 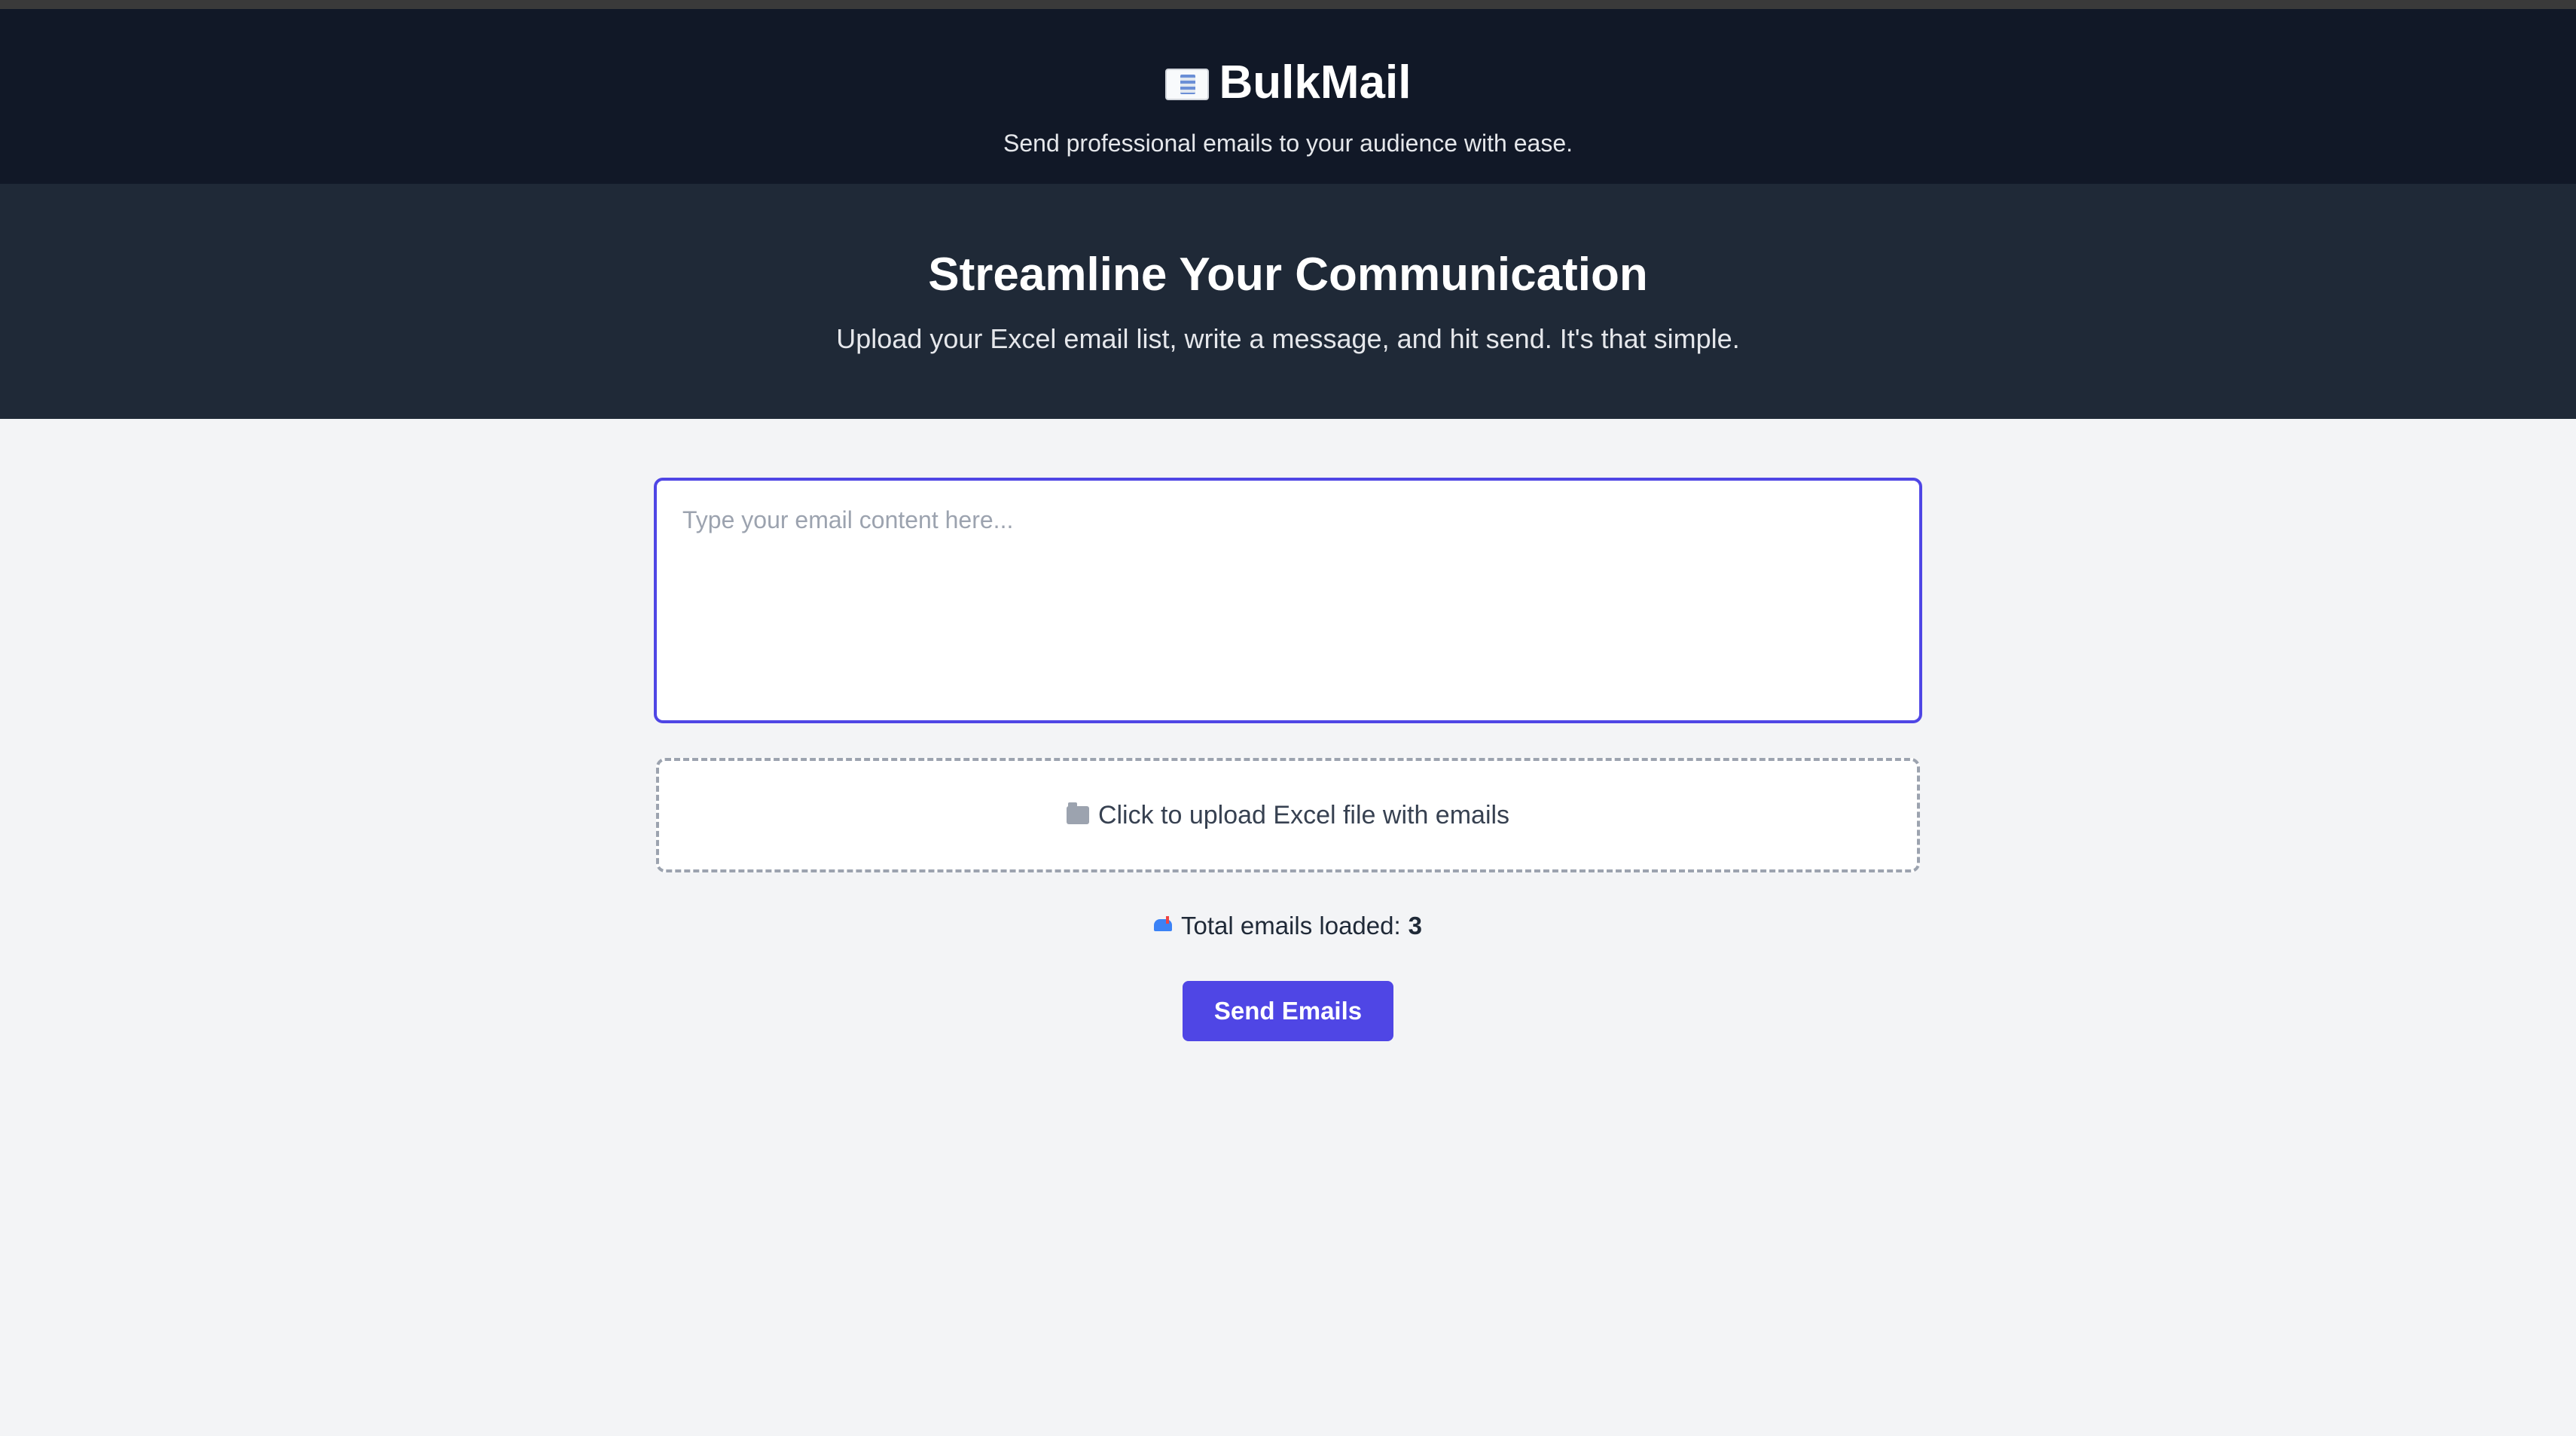 I want to click on brand: BulkMail, so click(x=1288, y=83).